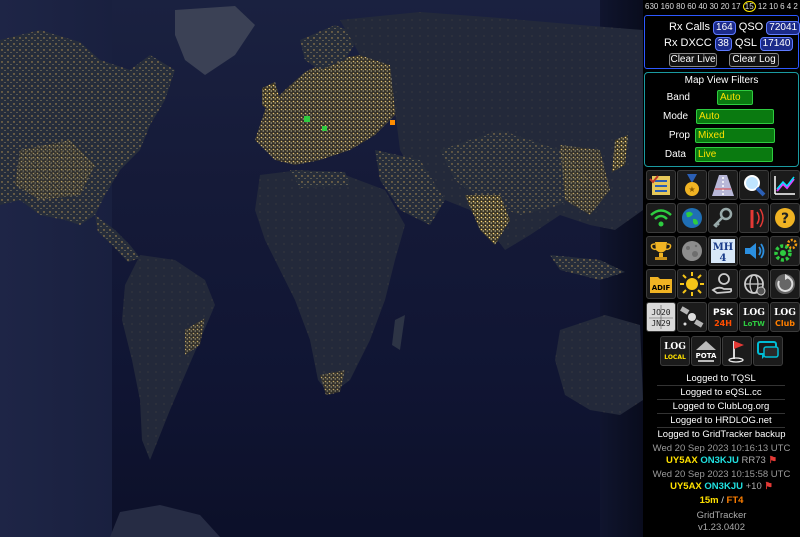  What do you see at coordinates (754, 284) in the screenshot?
I see `web-globe-icon` at bounding box center [754, 284].